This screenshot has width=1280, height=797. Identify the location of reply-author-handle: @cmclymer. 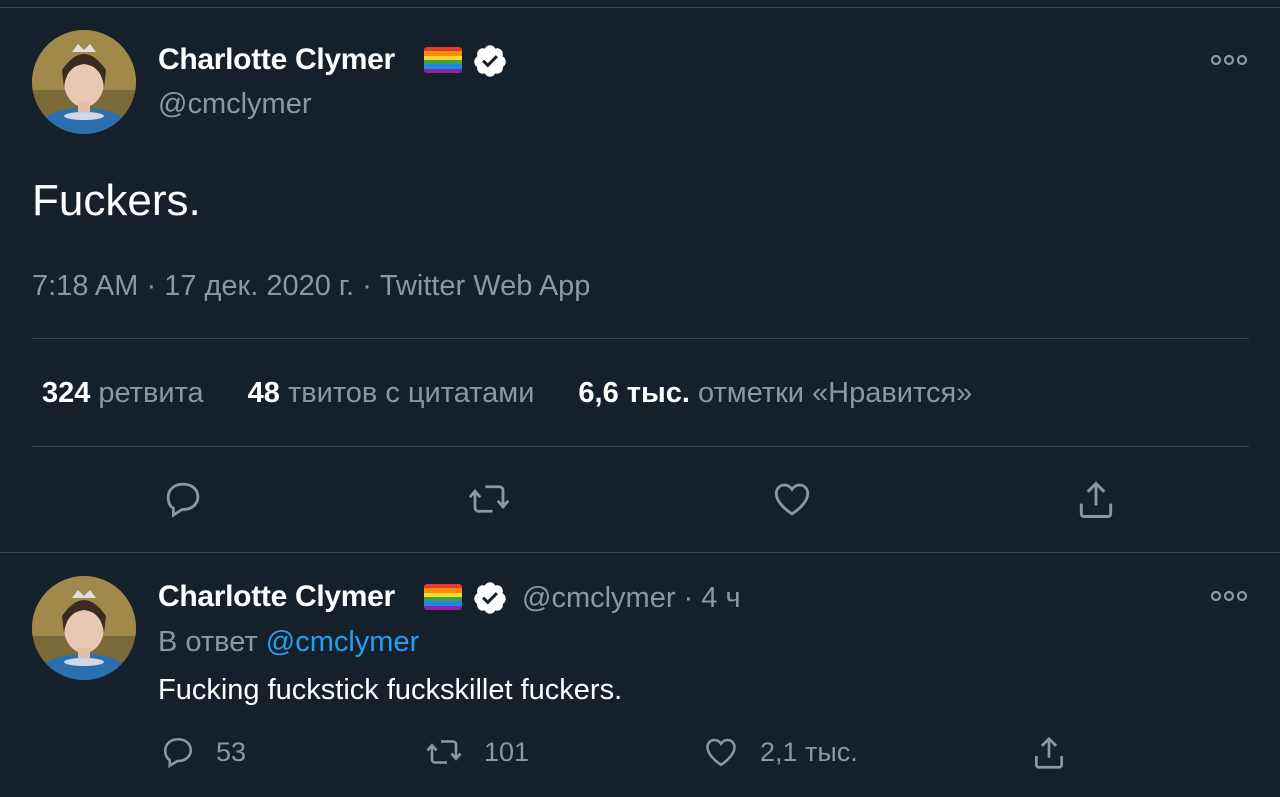
(598, 598).